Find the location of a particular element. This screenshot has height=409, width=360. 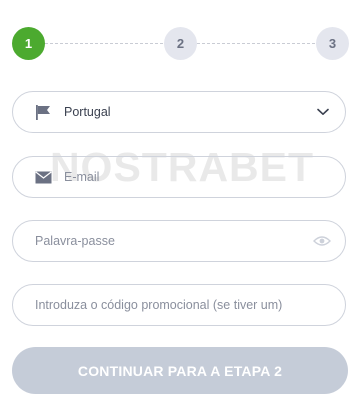

flag-icon is located at coordinates (43, 112).